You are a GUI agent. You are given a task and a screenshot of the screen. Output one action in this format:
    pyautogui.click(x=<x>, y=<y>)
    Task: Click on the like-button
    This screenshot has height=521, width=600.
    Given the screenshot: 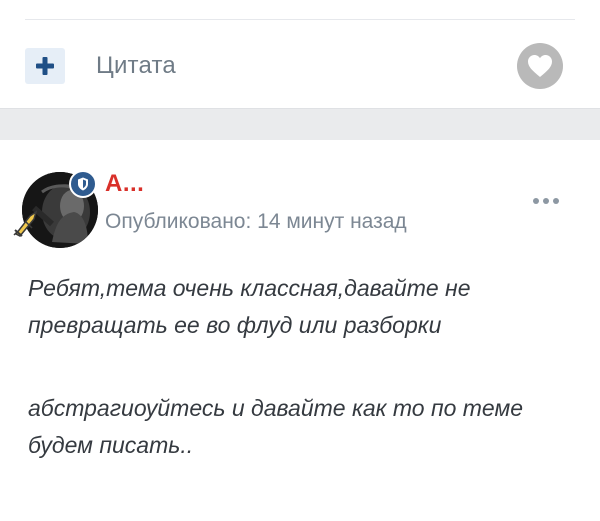 What is the action you would take?
    pyautogui.click(x=540, y=66)
    